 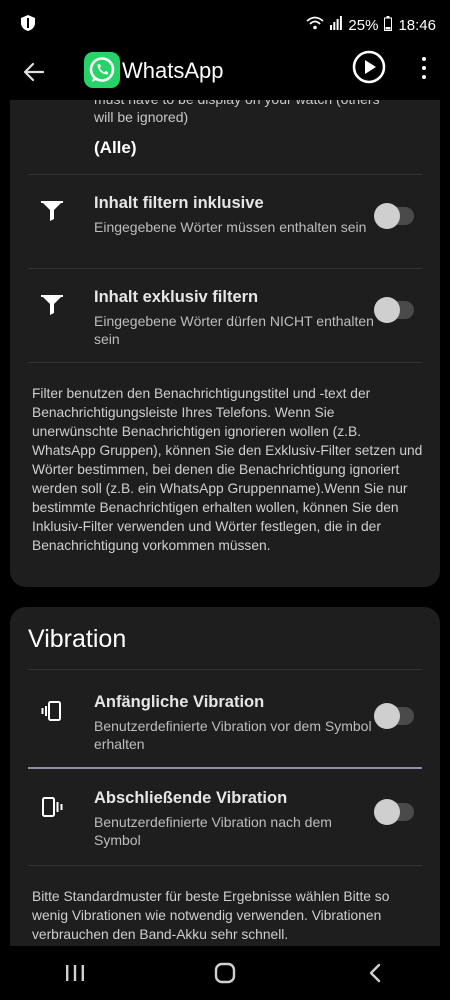 What do you see at coordinates (173, 70) in the screenshot?
I see `app-title: WhatsApp` at bounding box center [173, 70].